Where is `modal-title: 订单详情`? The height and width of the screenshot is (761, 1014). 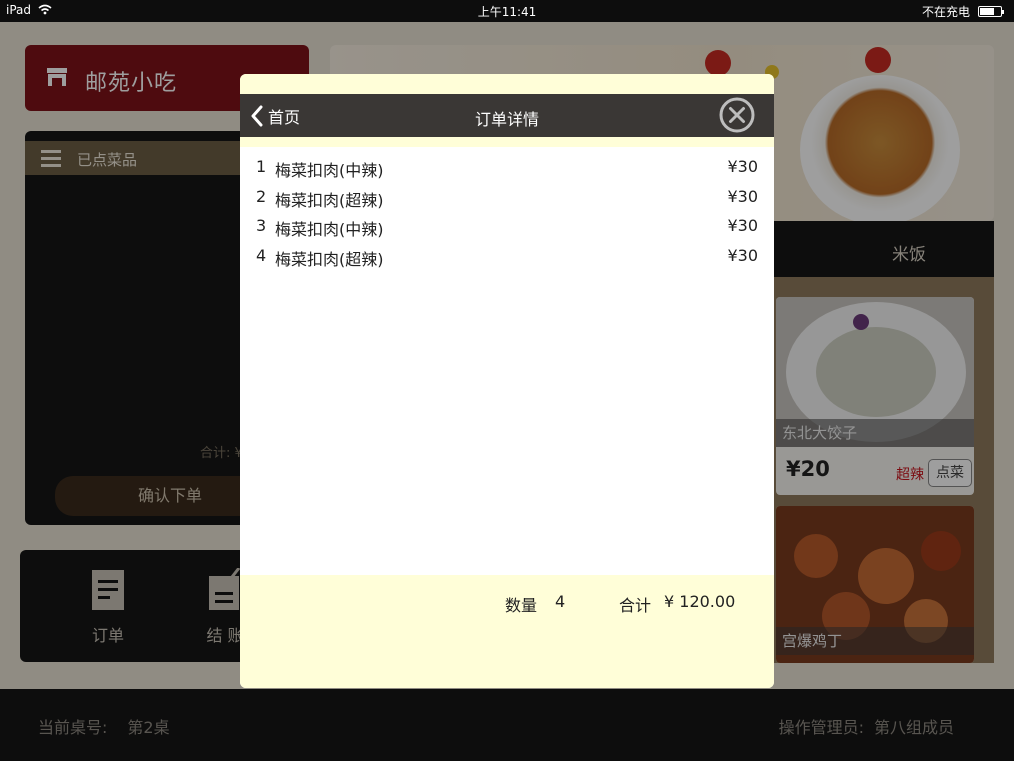
modal-title: 订单详情 is located at coordinates (506, 119).